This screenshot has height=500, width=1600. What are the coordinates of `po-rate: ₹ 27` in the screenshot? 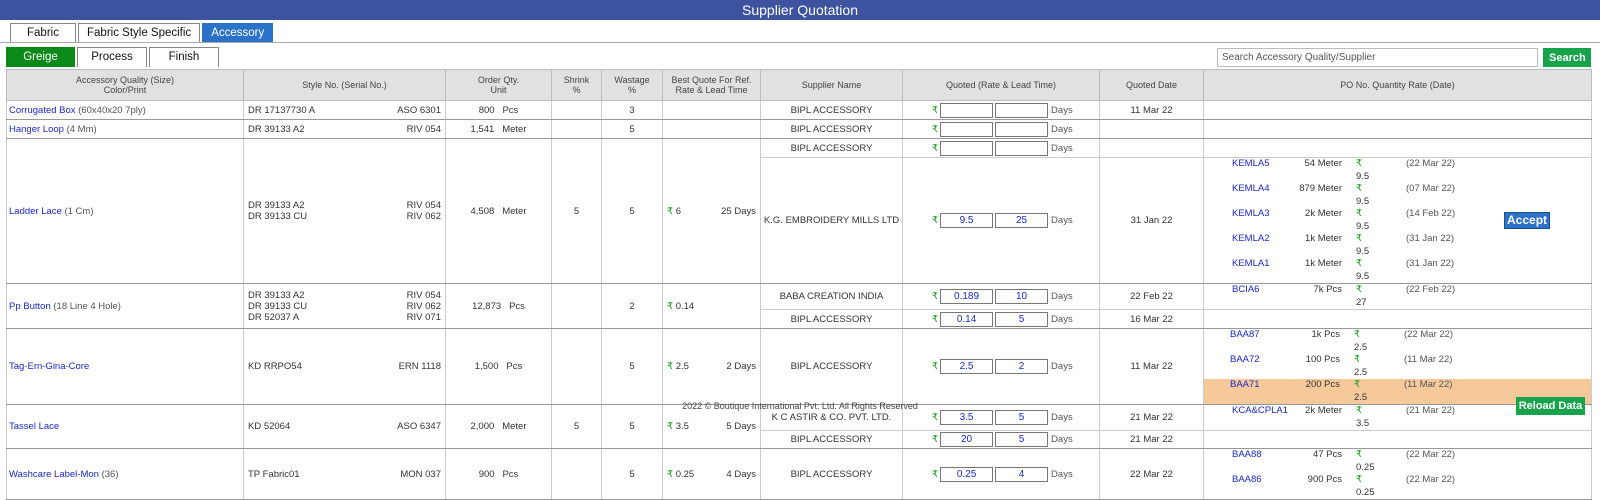 It's located at (1381, 296).